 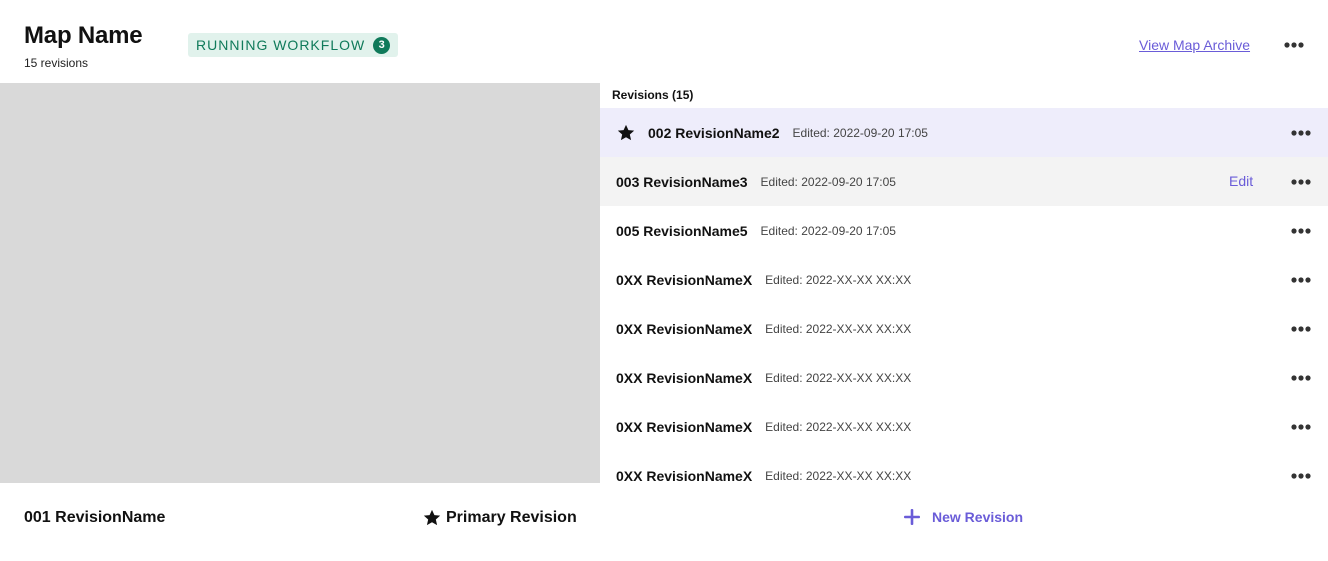 I want to click on new-revision-label: New Revision, so click(x=978, y=517).